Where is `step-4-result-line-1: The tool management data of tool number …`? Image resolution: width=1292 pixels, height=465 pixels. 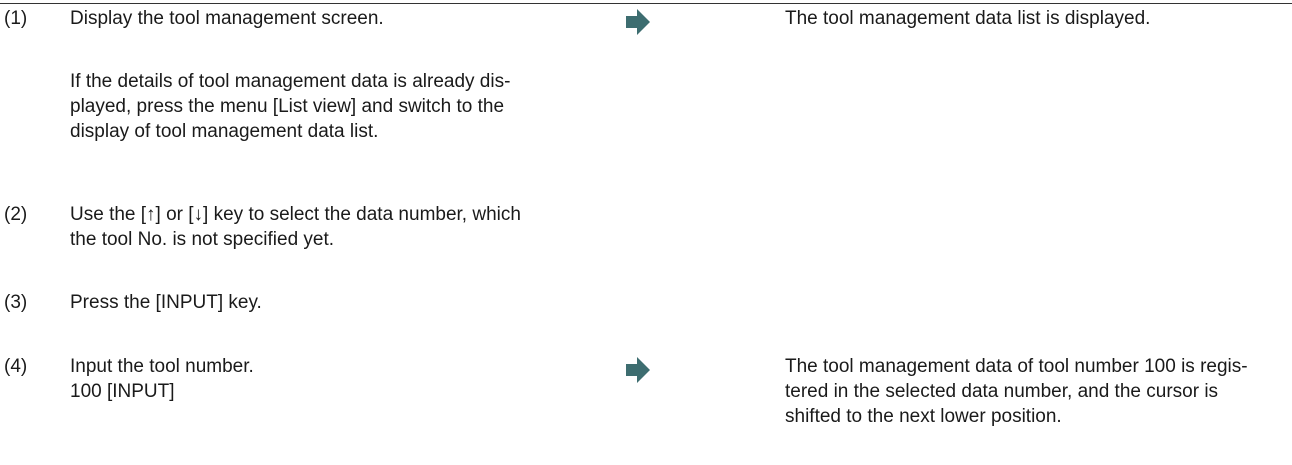
step-4-result-line-1: The tool management data of tool number … is located at coordinates (1016, 366).